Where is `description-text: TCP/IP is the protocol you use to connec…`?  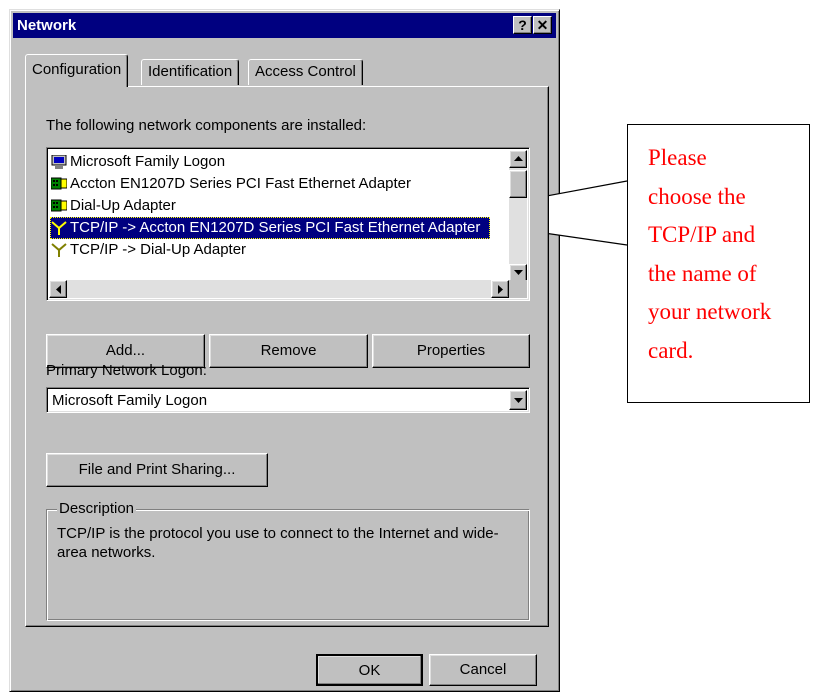
description-text: TCP/IP is the protocol you use to connec… is located at coordinates (278, 543).